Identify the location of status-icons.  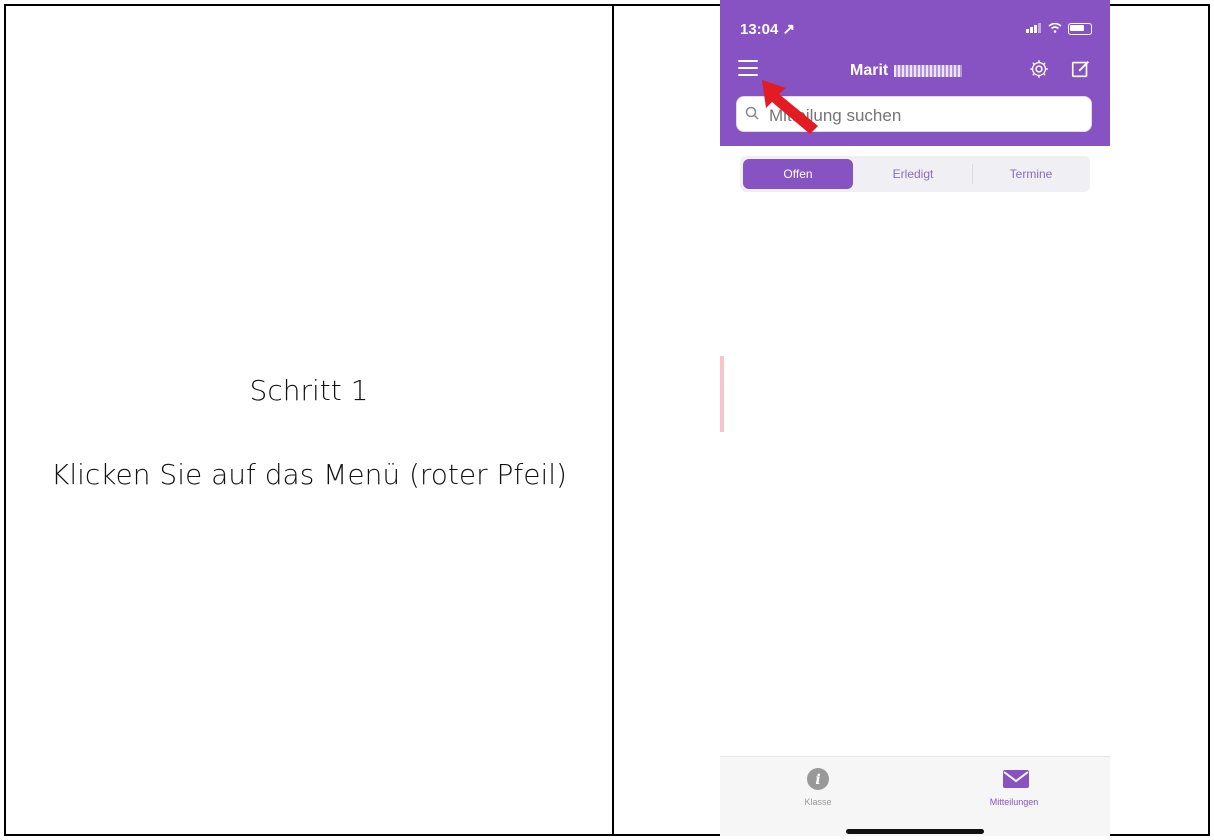
(1059, 29).